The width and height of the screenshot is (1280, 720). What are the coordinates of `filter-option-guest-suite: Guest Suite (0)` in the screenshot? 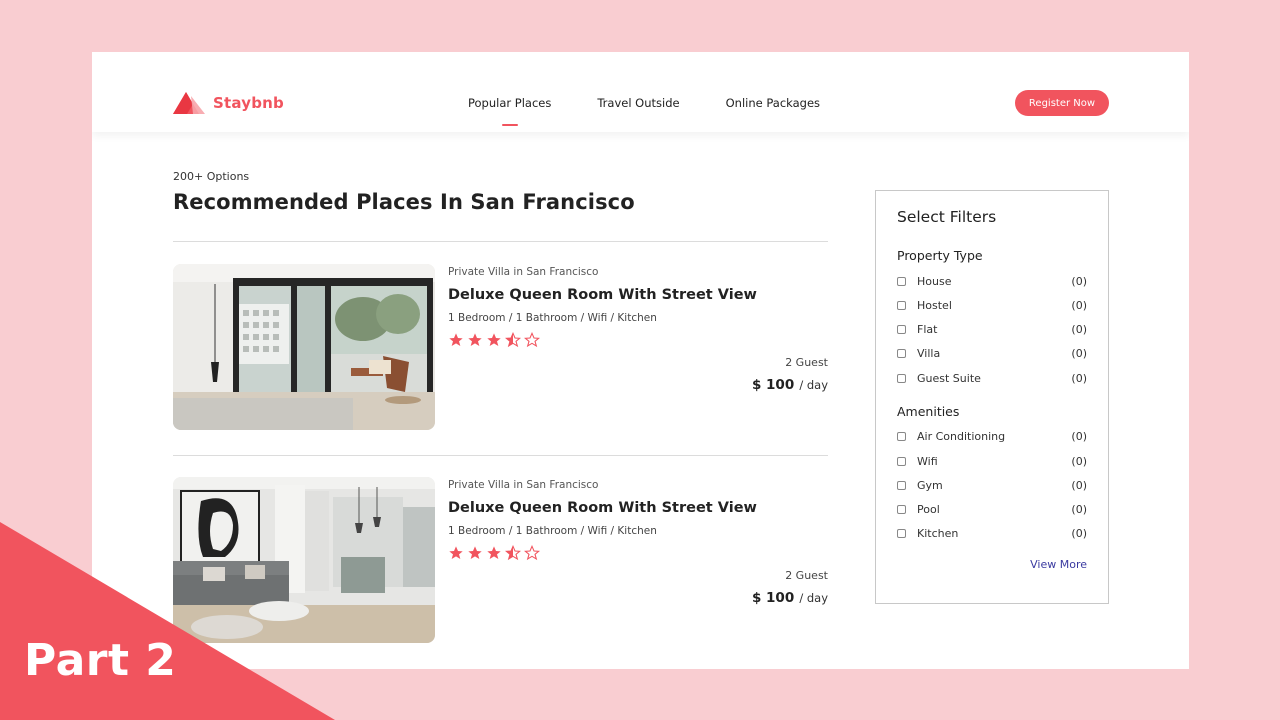 It's located at (992, 378).